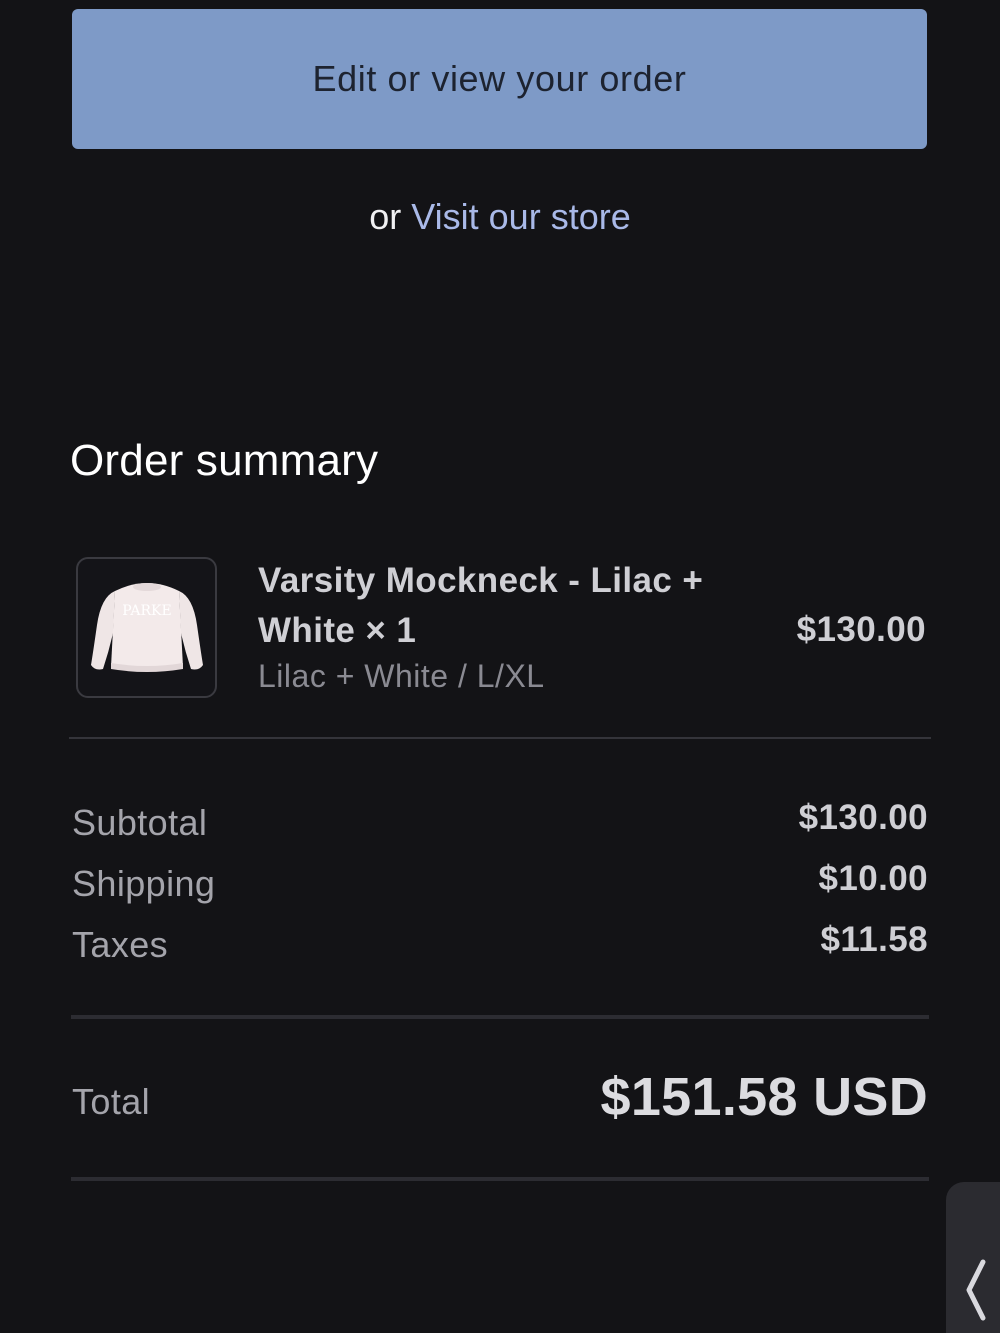 The width and height of the screenshot is (1000, 1333). I want to click on thumbnail-print-text: PARKE, so click(146, 611).